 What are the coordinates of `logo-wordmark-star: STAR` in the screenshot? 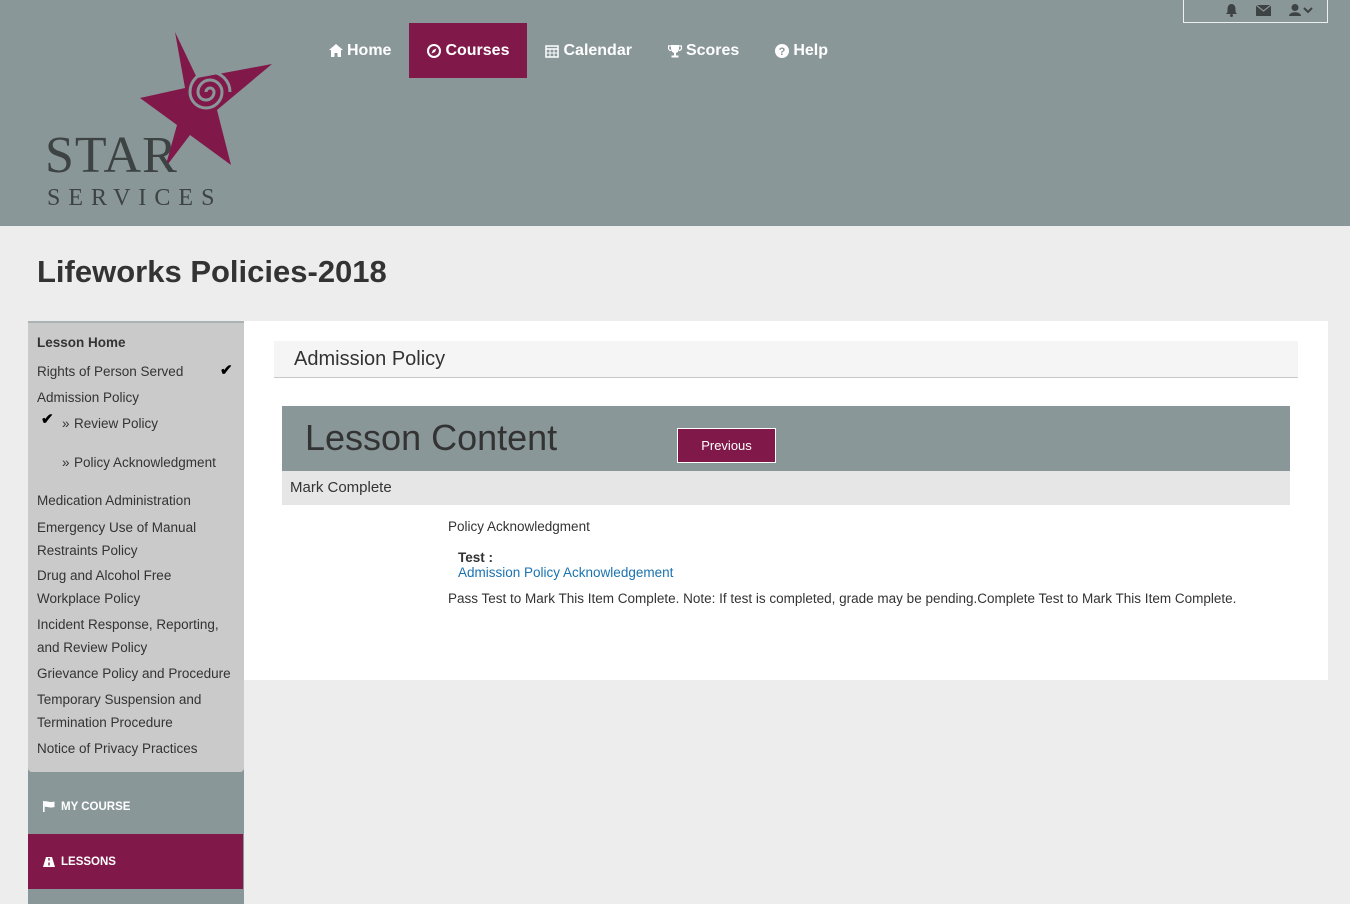 It's located at (111, 155).